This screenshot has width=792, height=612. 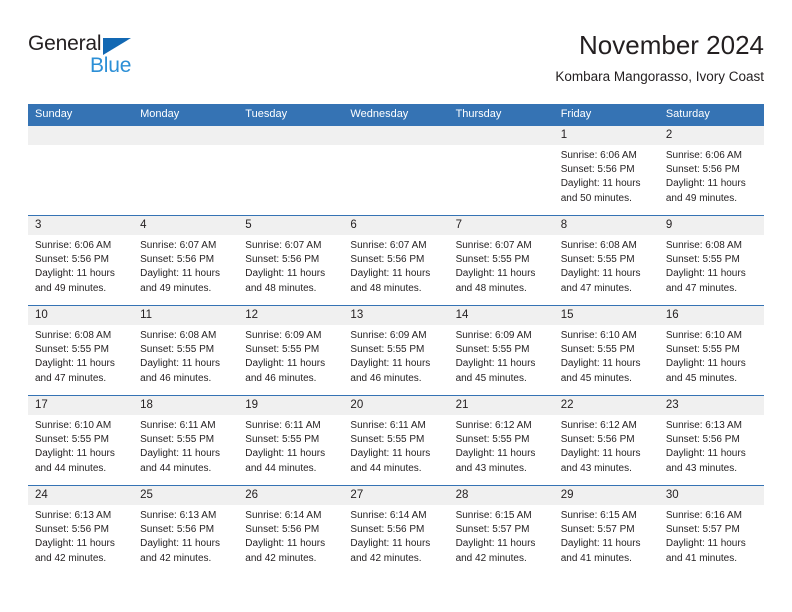 What do you see at coordinates (178, 425) in the screenshot?
I see `sunrise-text: Sunrise: 6:11 AM` at bounding box center [178, 425].